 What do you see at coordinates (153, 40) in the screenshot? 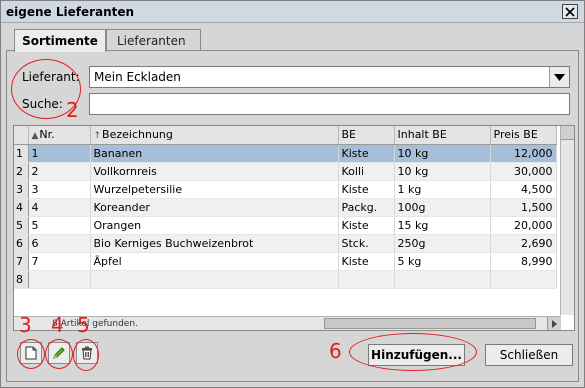
I see `tab-lieferanten: Lieferanten` at bounding box center [153, 40].